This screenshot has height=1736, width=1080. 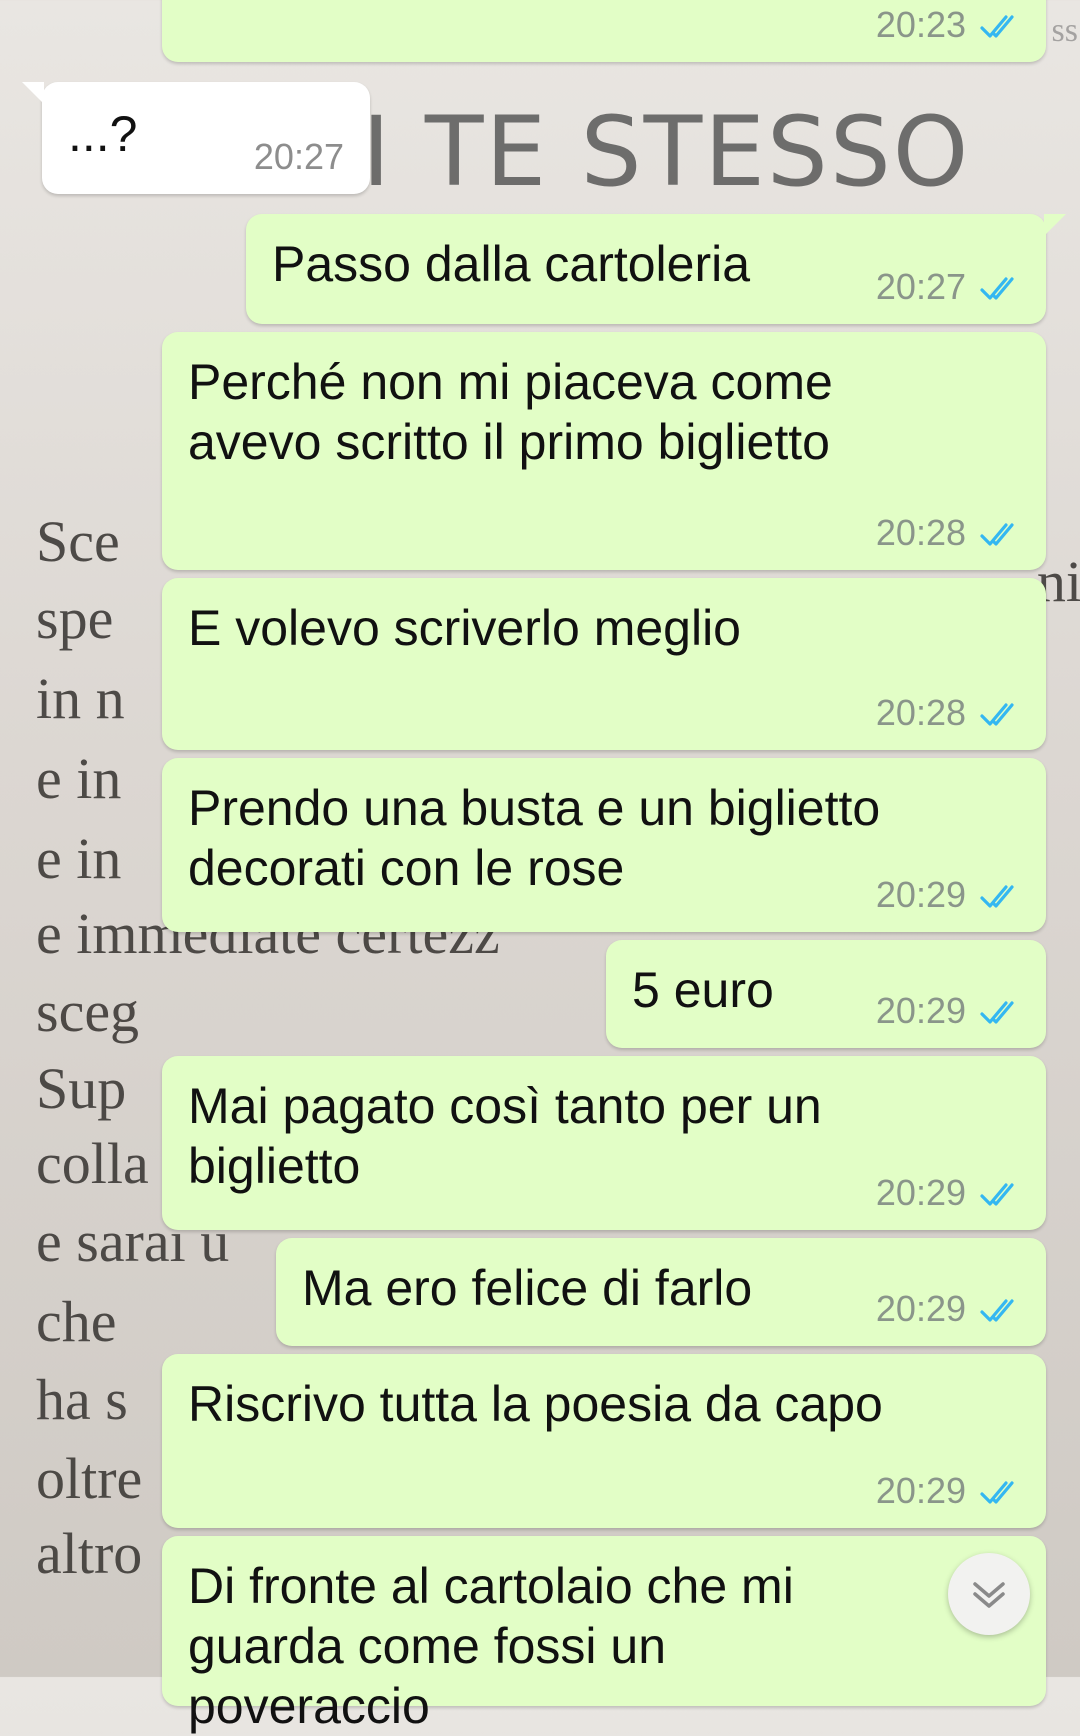 I want to click on book-fragment-top-right: ss, so click(x=1064, y=30).